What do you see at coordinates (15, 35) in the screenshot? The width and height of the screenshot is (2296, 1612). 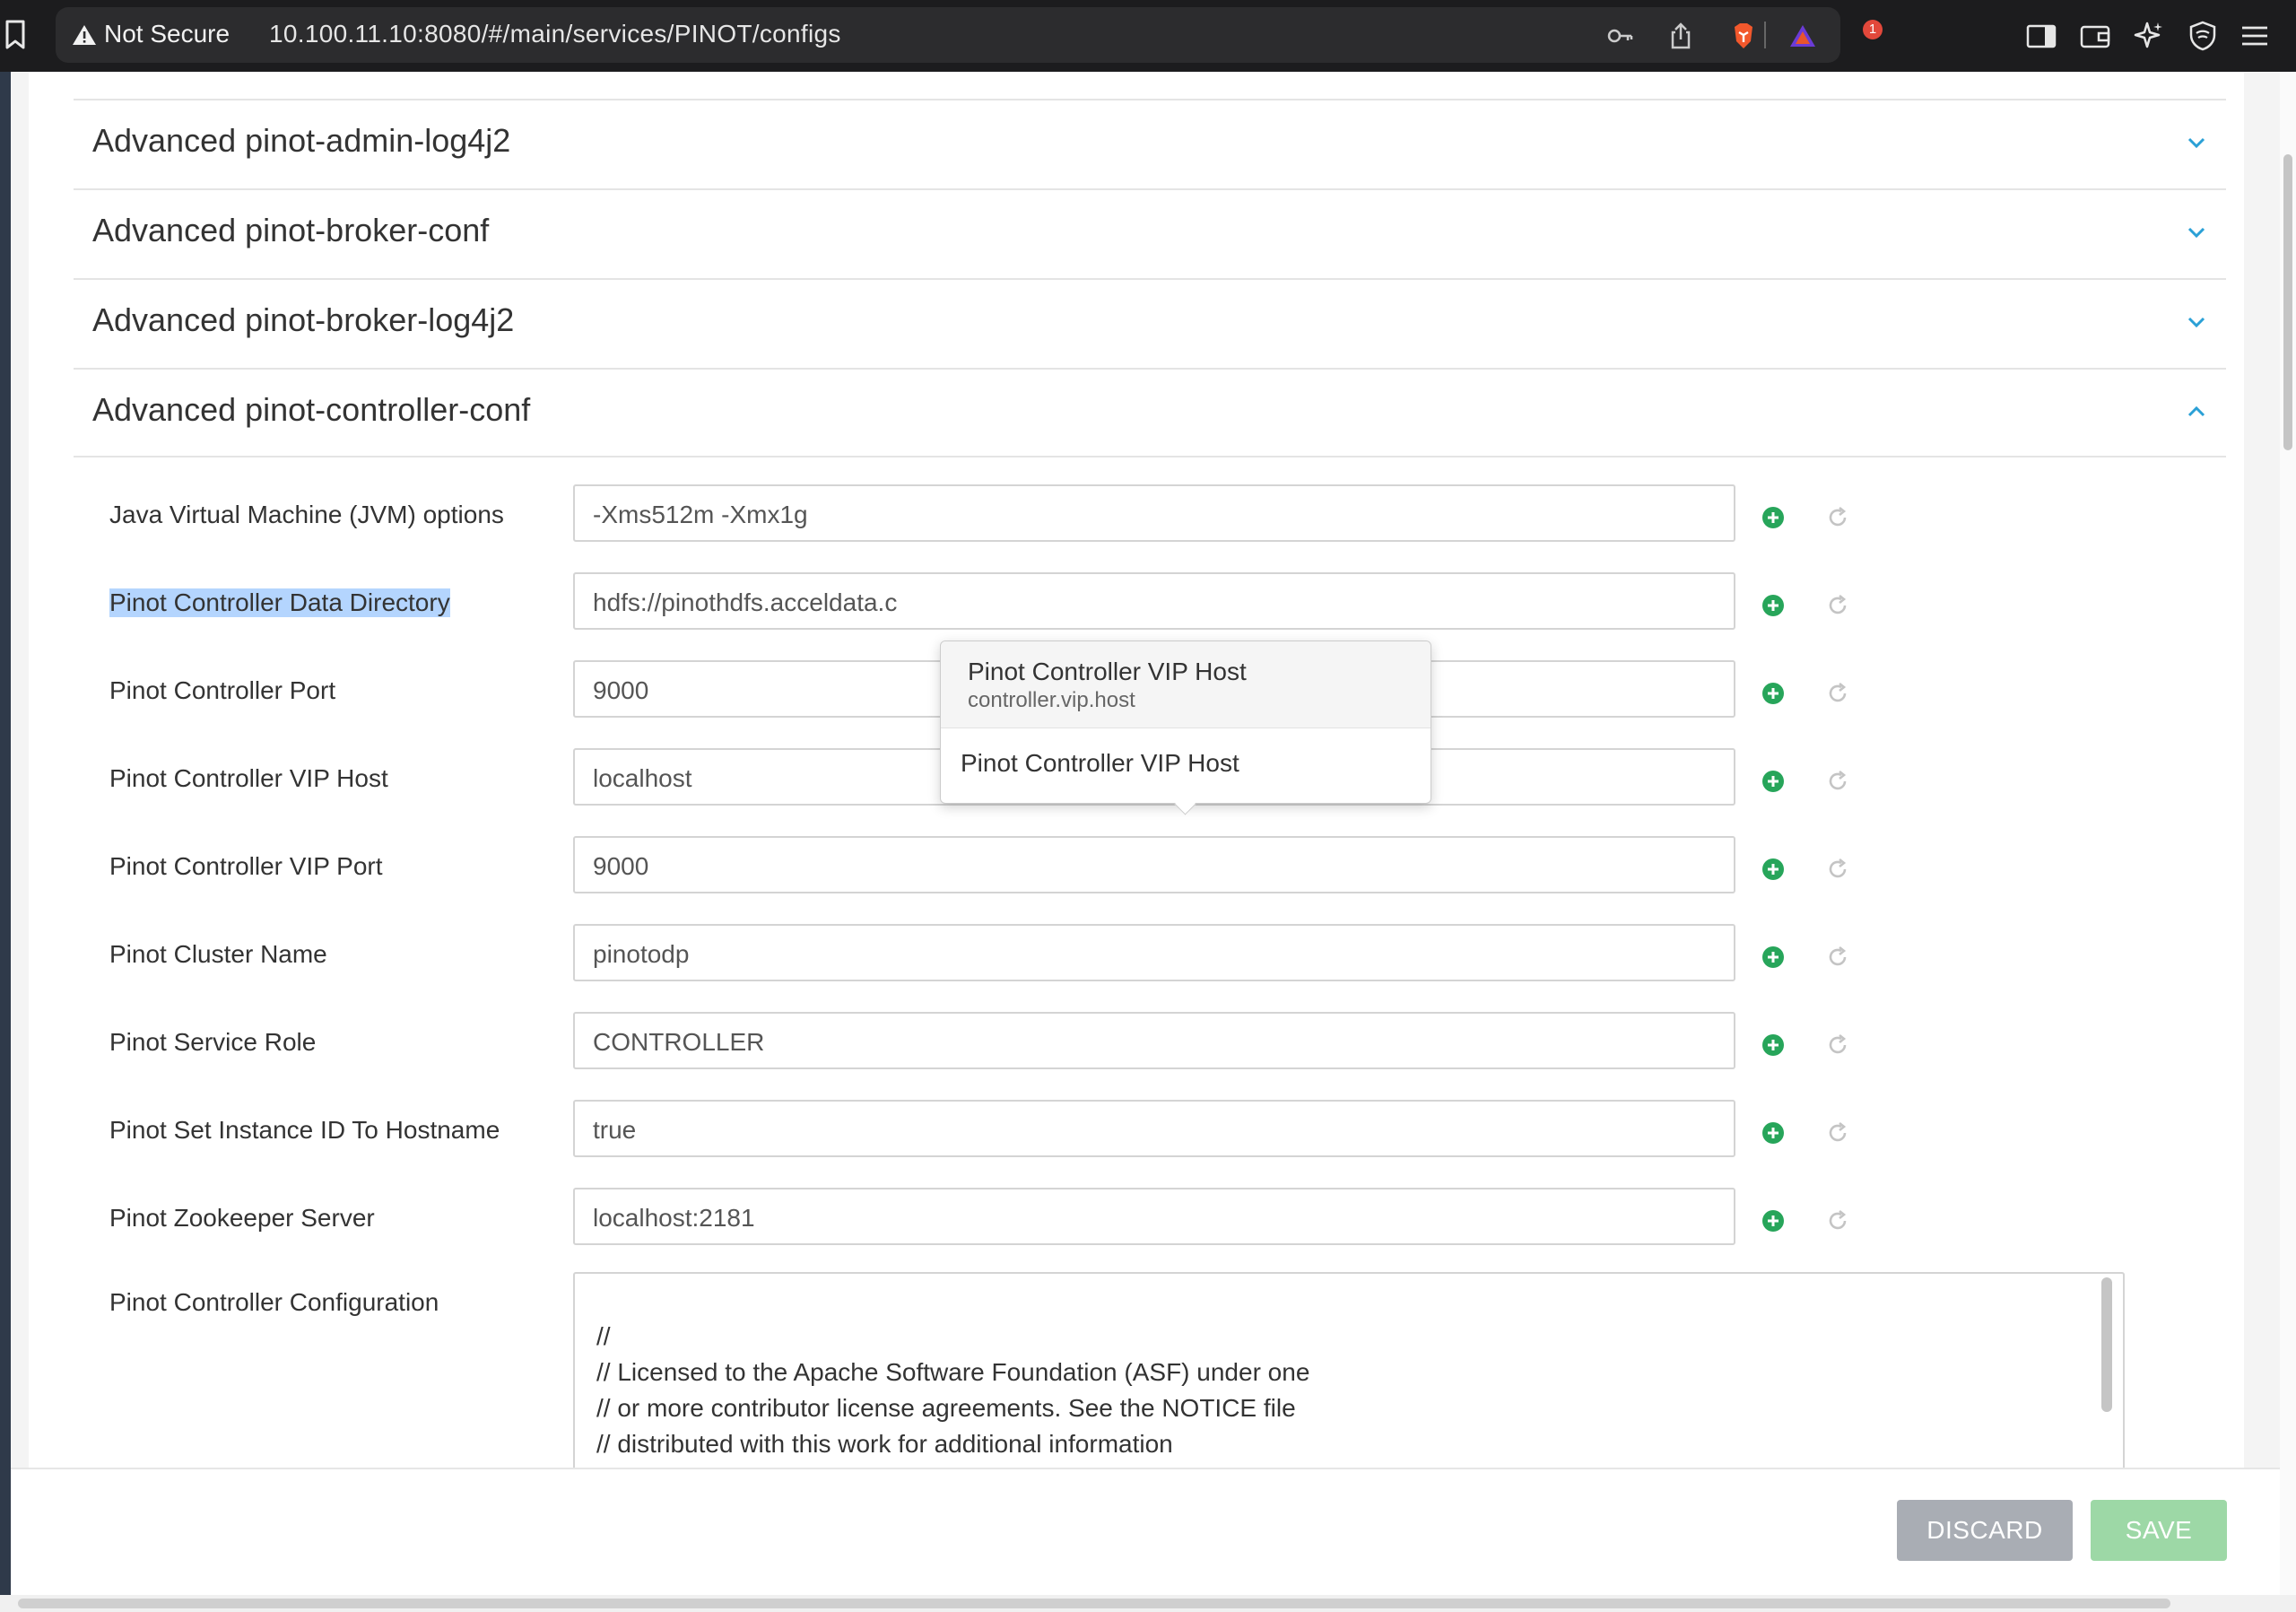 I see `bookmark-icon` at bounding box center [15, 35].